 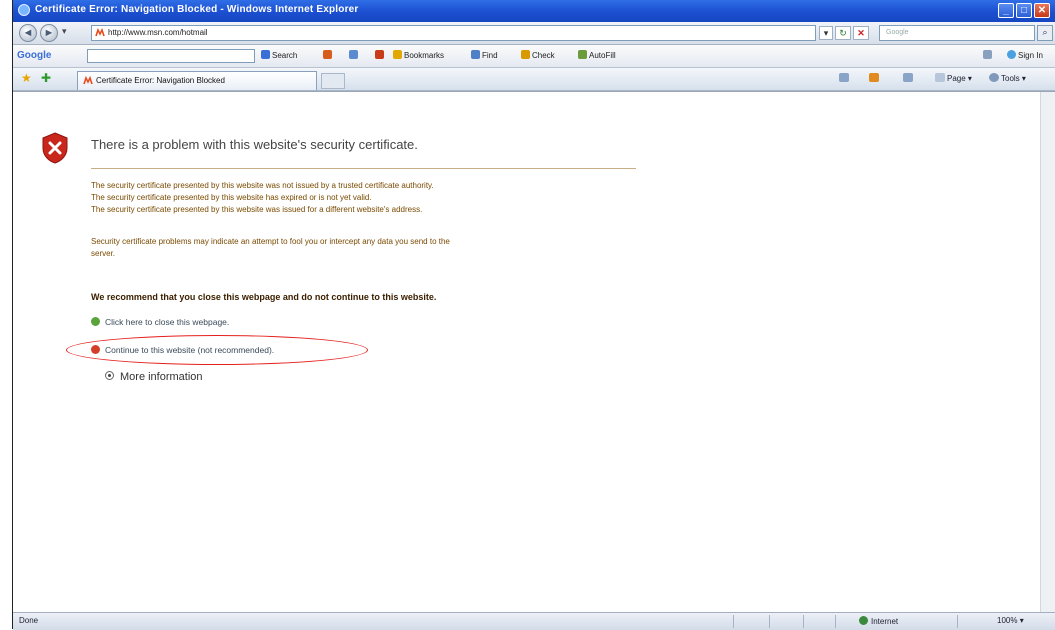 What do you see at coordinates (160, 322) in the screenshot?
I see `close-webpage-link: Click here to close this webpage.` at bounding box center [160, 322].